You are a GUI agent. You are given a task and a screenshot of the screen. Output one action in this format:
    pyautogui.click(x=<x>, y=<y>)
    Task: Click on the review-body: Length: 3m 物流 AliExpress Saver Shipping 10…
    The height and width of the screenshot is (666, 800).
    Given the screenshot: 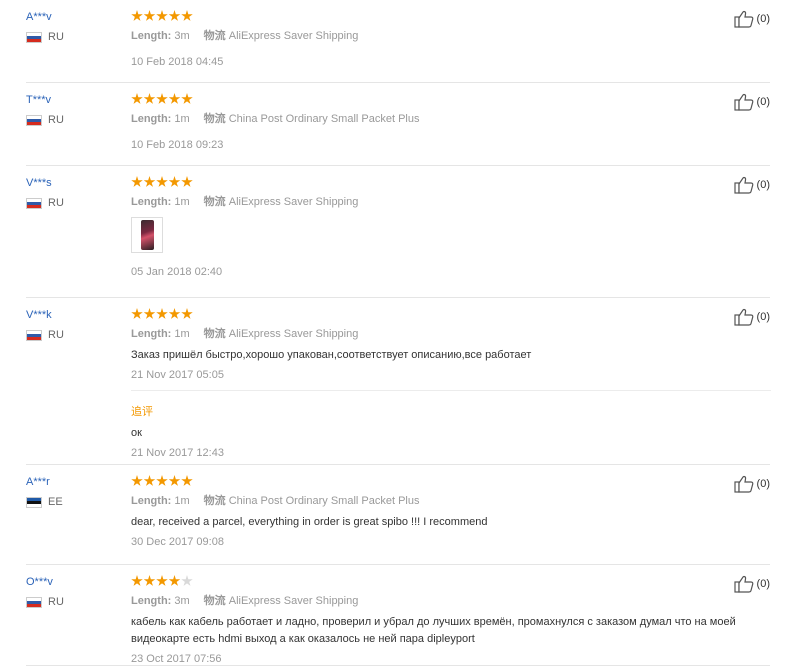 What is the action you would take?
    pyautogui.click(x=441, y=39)
    